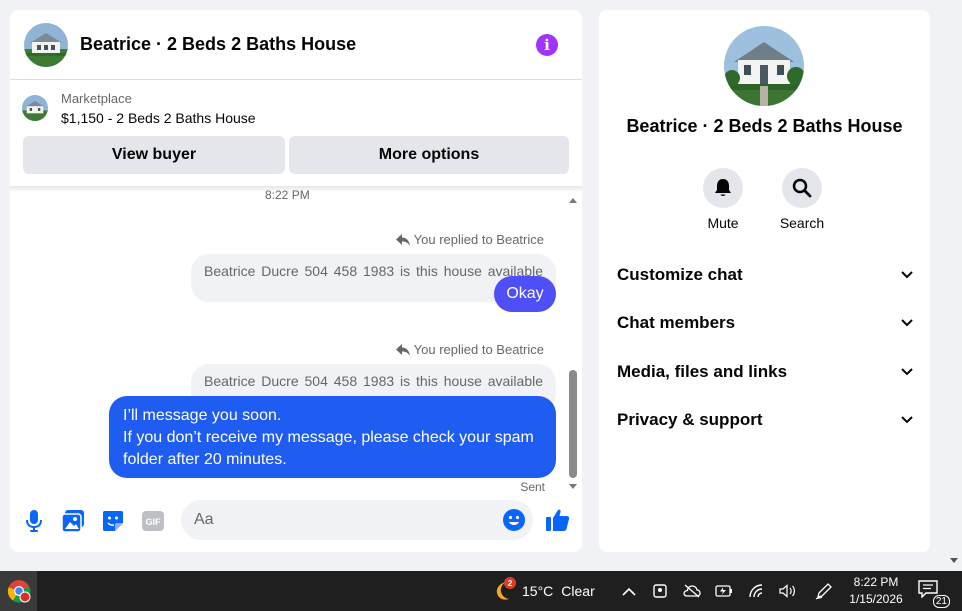  What do you see at coordinates (205, 459) in the screenshot?
I see `message-line: folder after 20 minutes.` at bounding box center [205, 459].